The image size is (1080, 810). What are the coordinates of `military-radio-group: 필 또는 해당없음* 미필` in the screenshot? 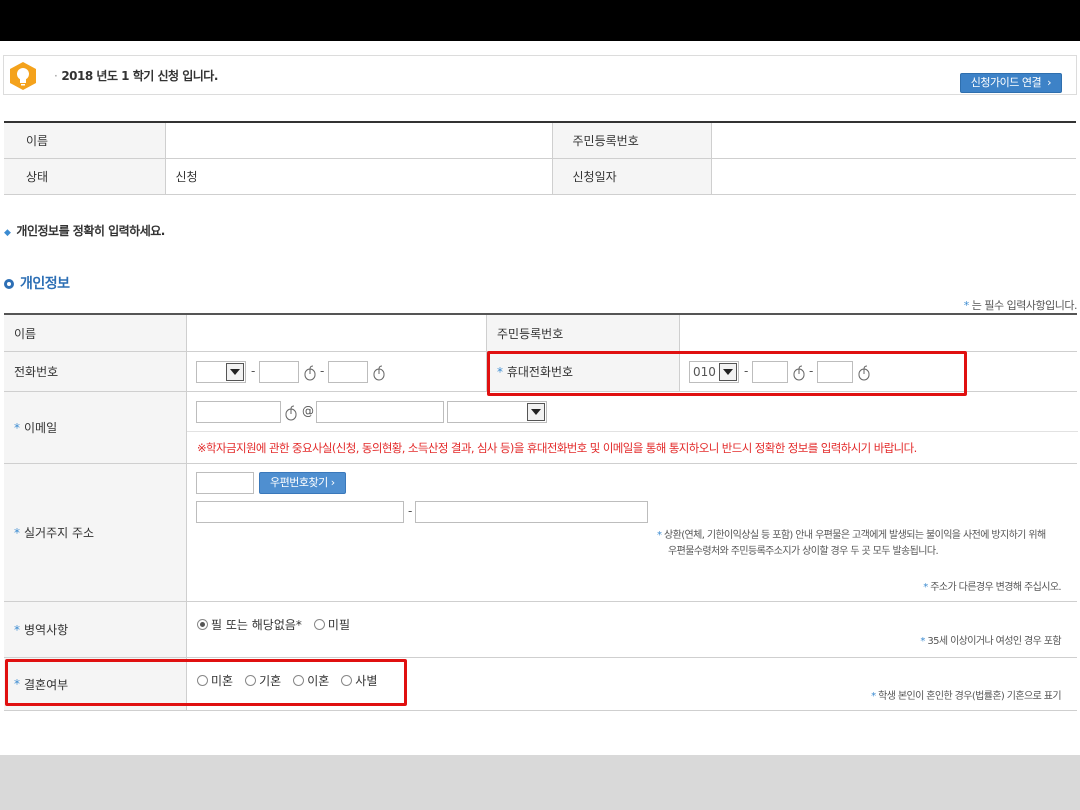 It's located at (279, 624).